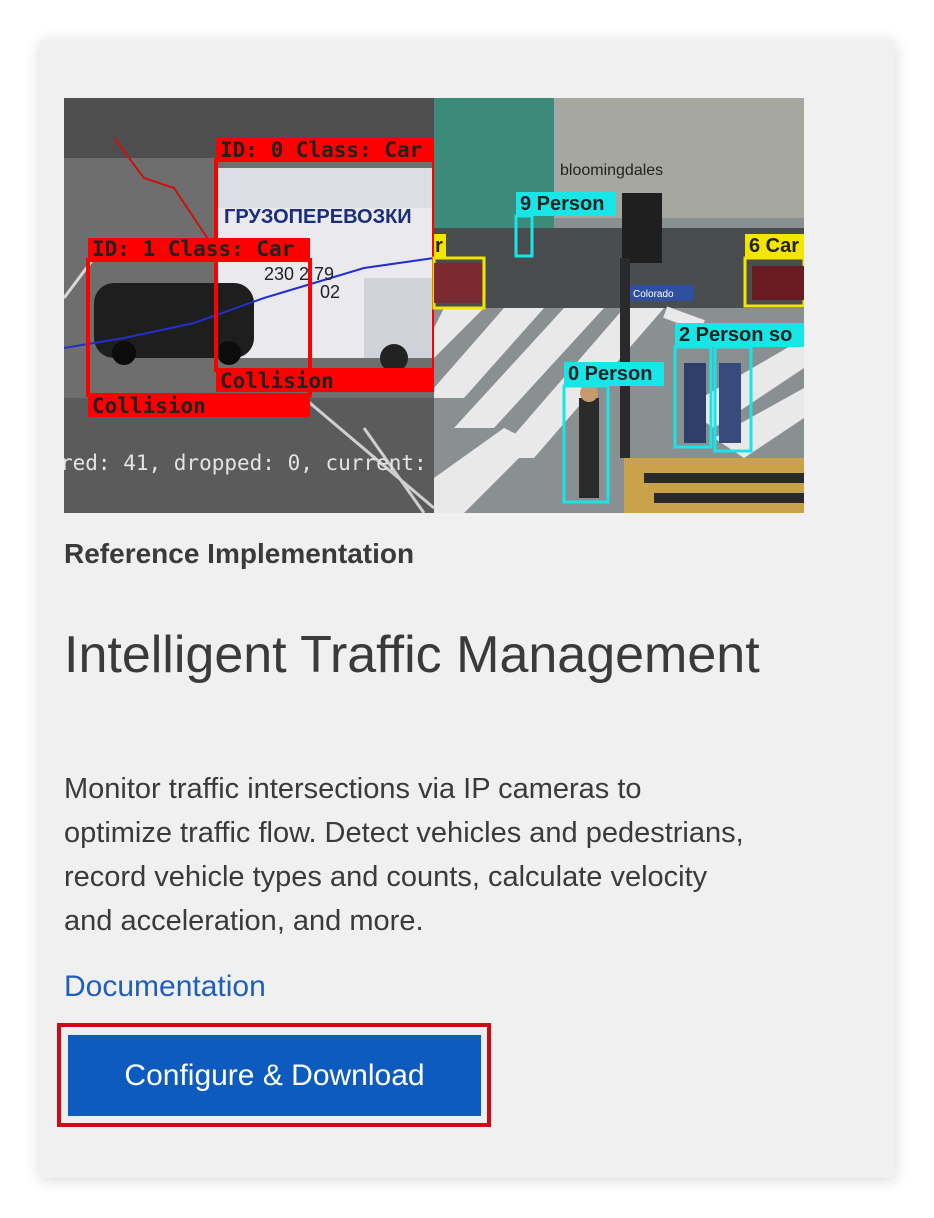 The height and width of the screenshot is (1218, 934). I want to click on collision-label-a: Collision, so click(277, 381).